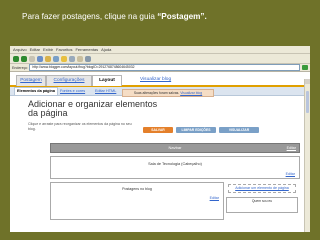 This screenshot has width=320, height=240. What do you see at coordinates (196, 130) in the screenshot?
I see `clear-edits-button: LIMPAR EDIÇÕES` at bounding box center [196, 130].